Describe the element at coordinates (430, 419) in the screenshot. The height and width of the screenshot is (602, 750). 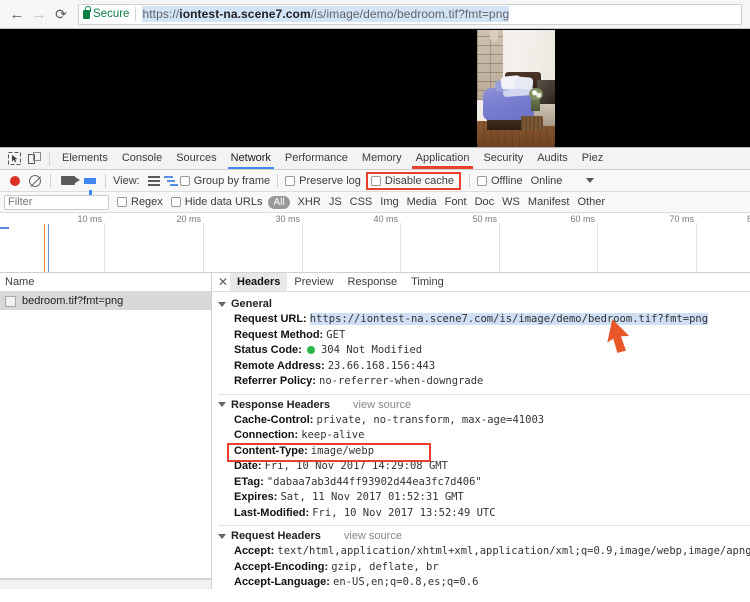
I see `header-value: private, no-transform, max-age=41003` at that location.